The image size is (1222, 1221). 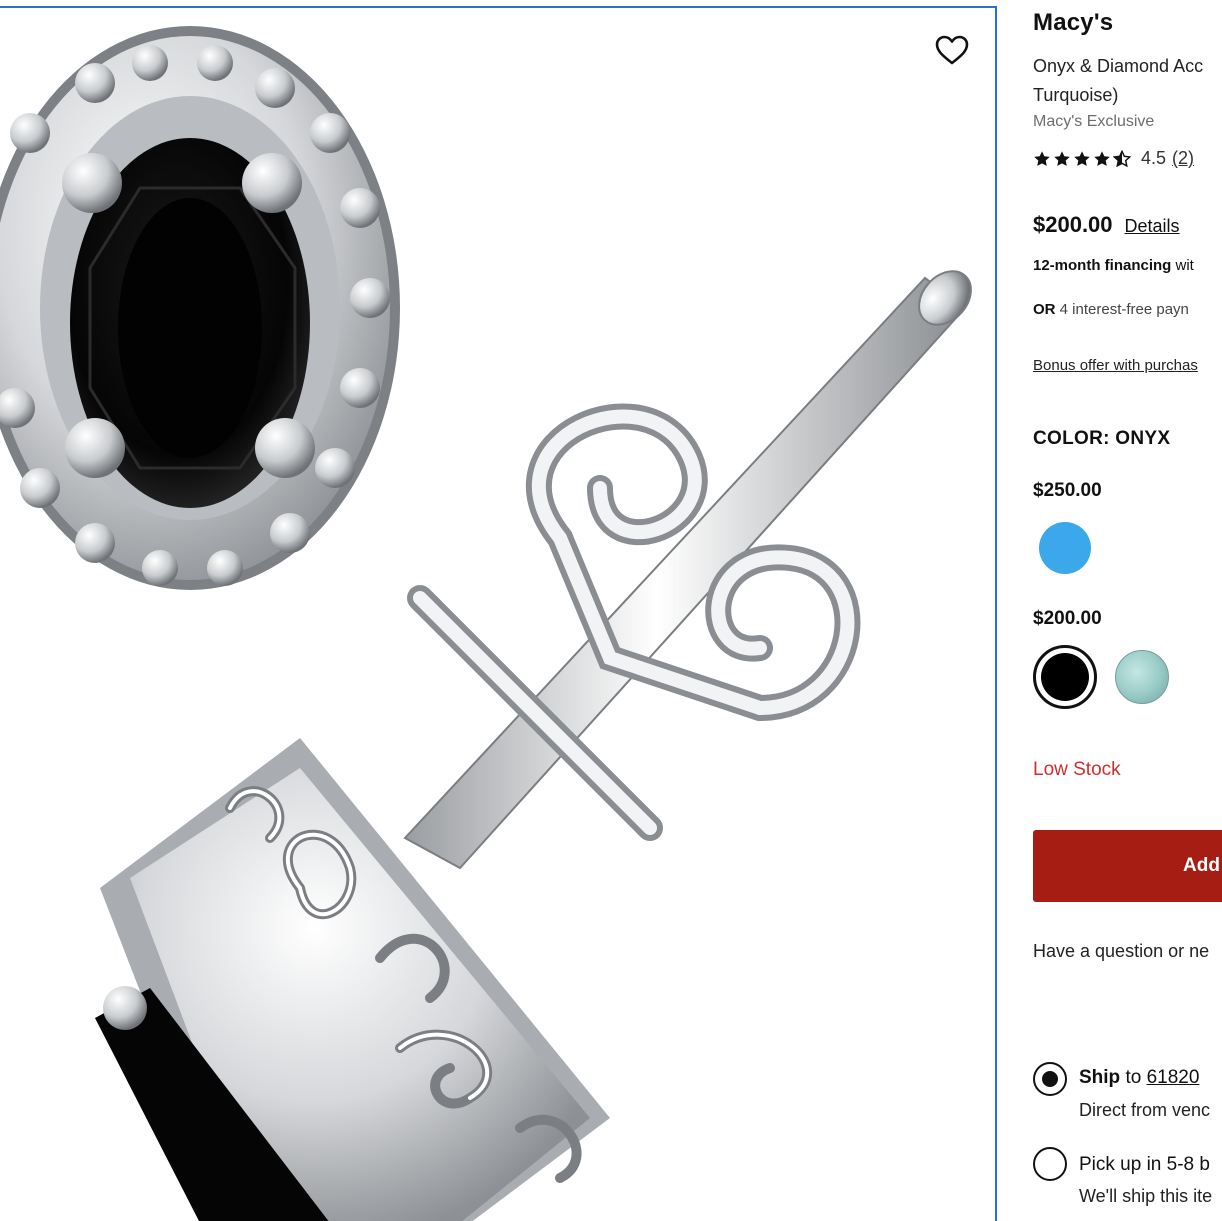 I want to click on review-count-link: (2), so click(x=1183, y=158).